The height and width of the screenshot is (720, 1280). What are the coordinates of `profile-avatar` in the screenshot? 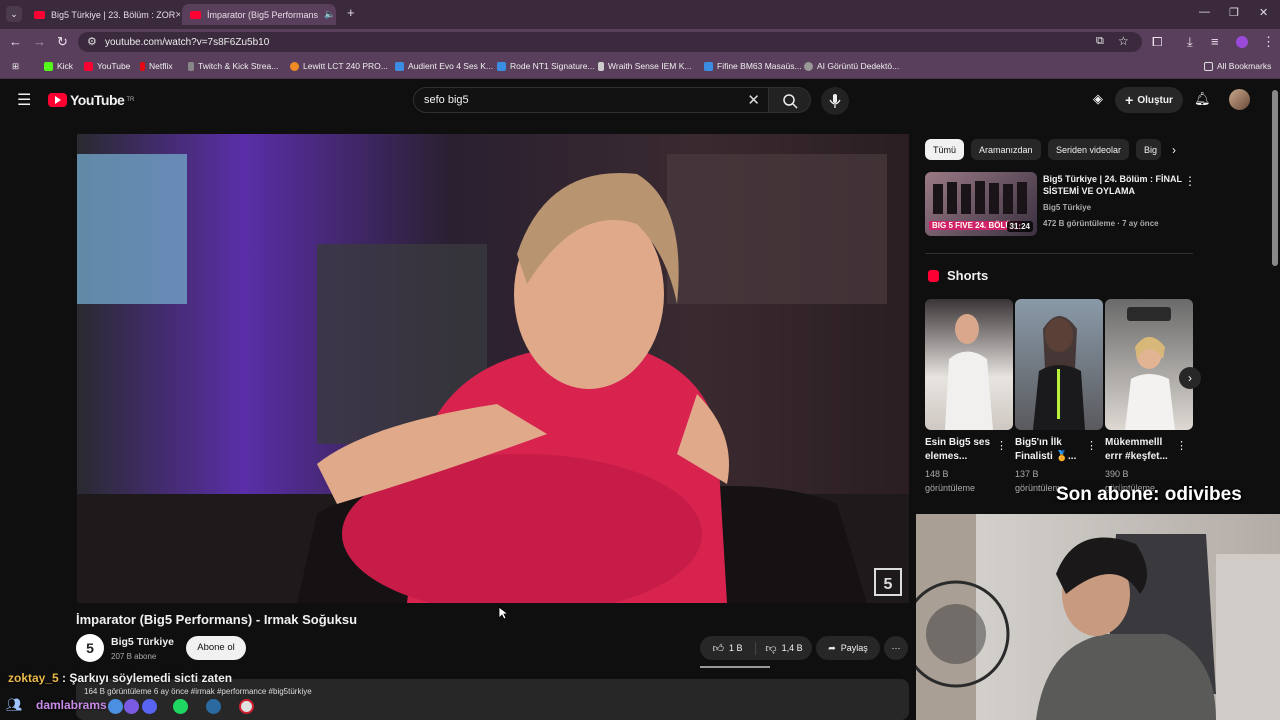 It's located at (1242, 42).